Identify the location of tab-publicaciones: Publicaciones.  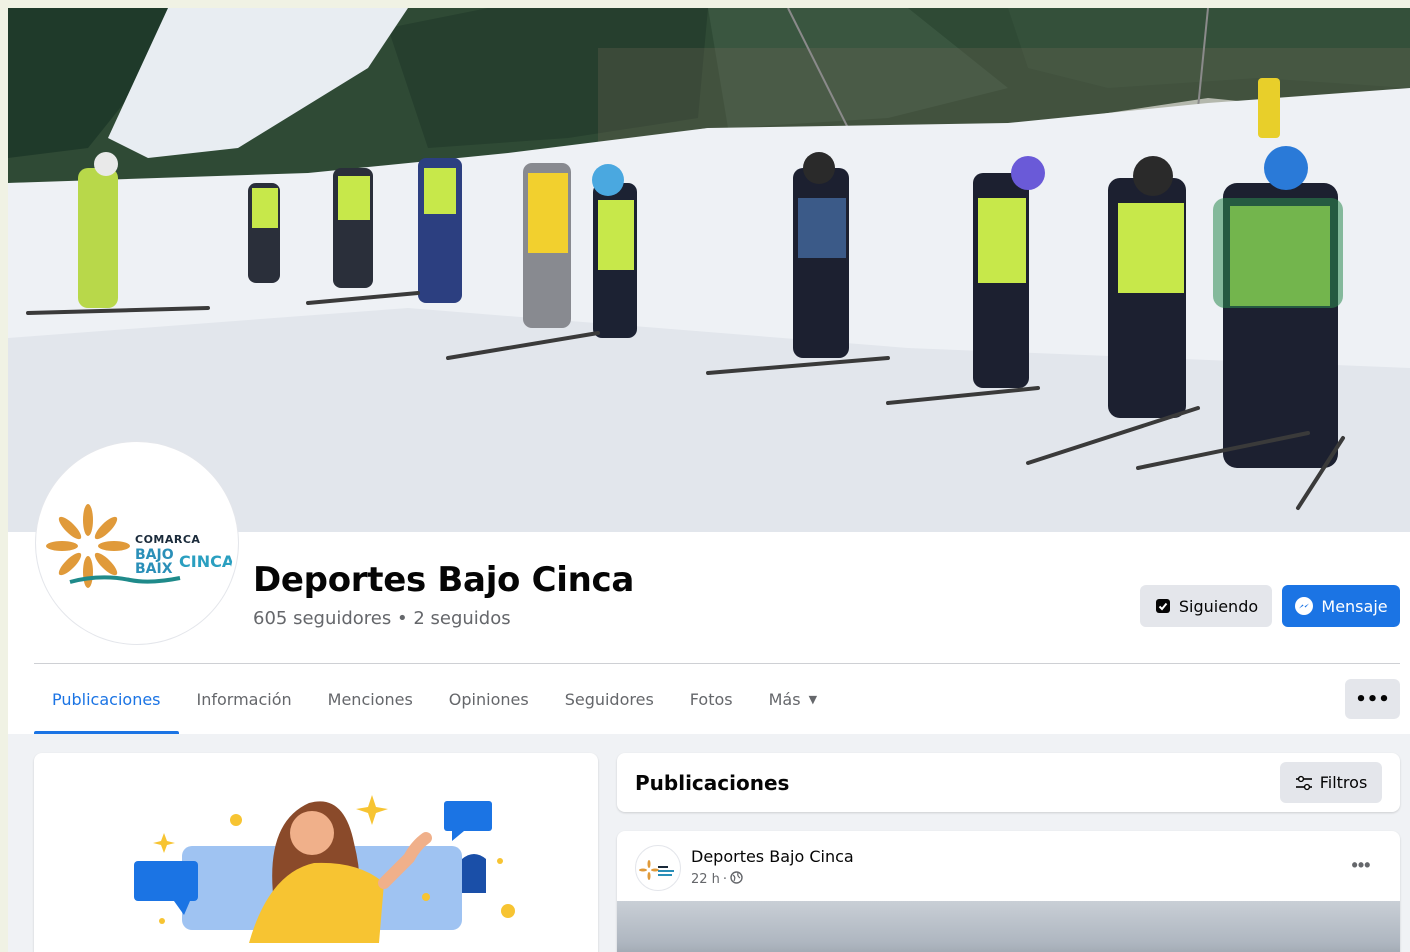
(106, 699).